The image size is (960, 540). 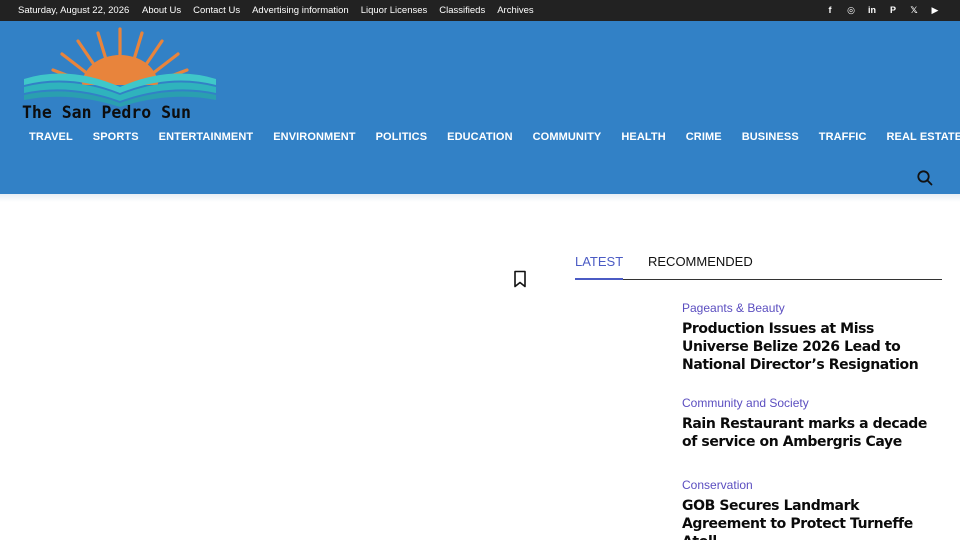 I want to click on facebook-icon: f, so click(x=830, y=10).